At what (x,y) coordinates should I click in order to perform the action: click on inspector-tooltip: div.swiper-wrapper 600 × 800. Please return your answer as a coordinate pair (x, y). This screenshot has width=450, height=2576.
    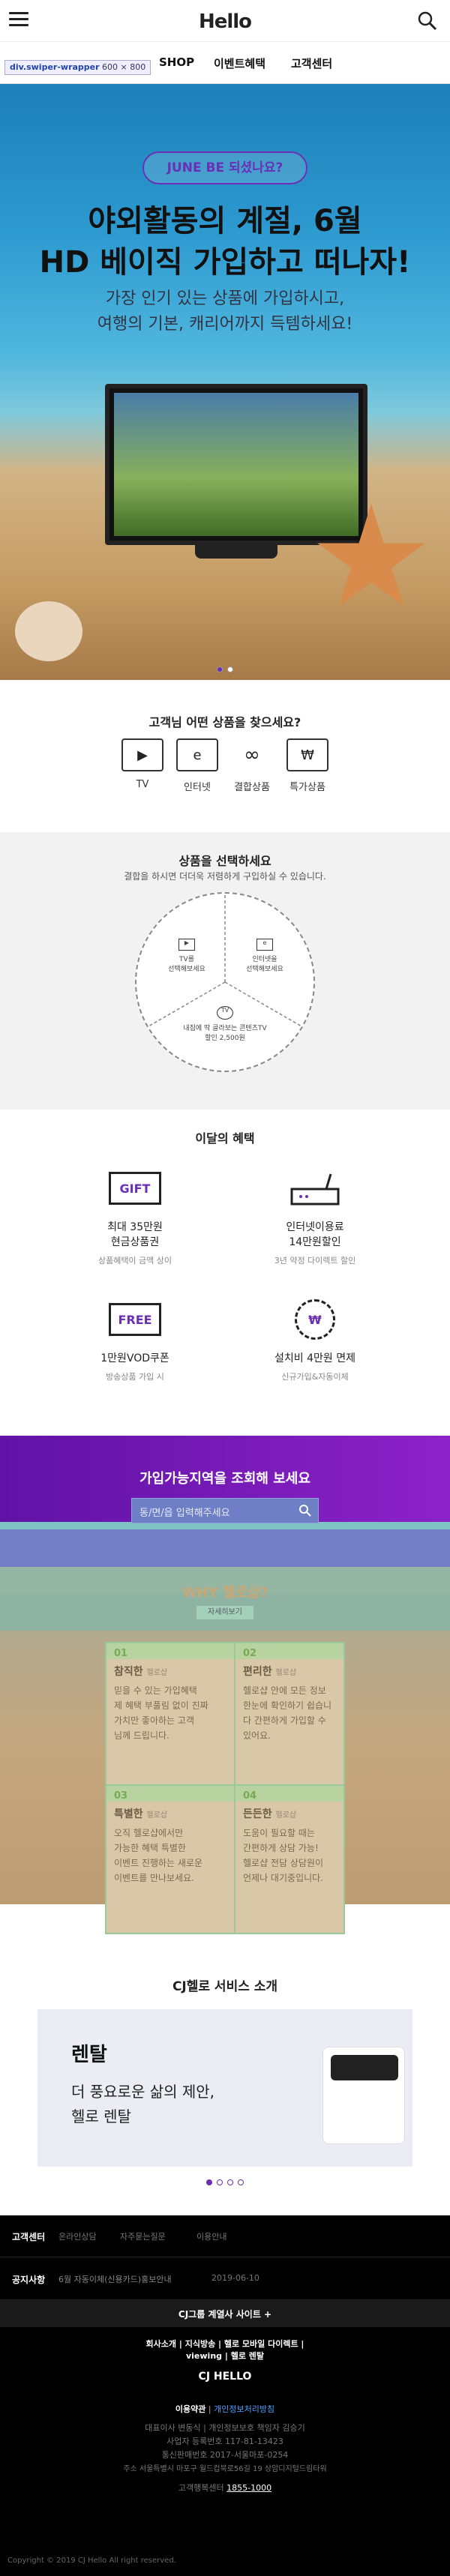
    Looking at the image, I should click on (78, 67).